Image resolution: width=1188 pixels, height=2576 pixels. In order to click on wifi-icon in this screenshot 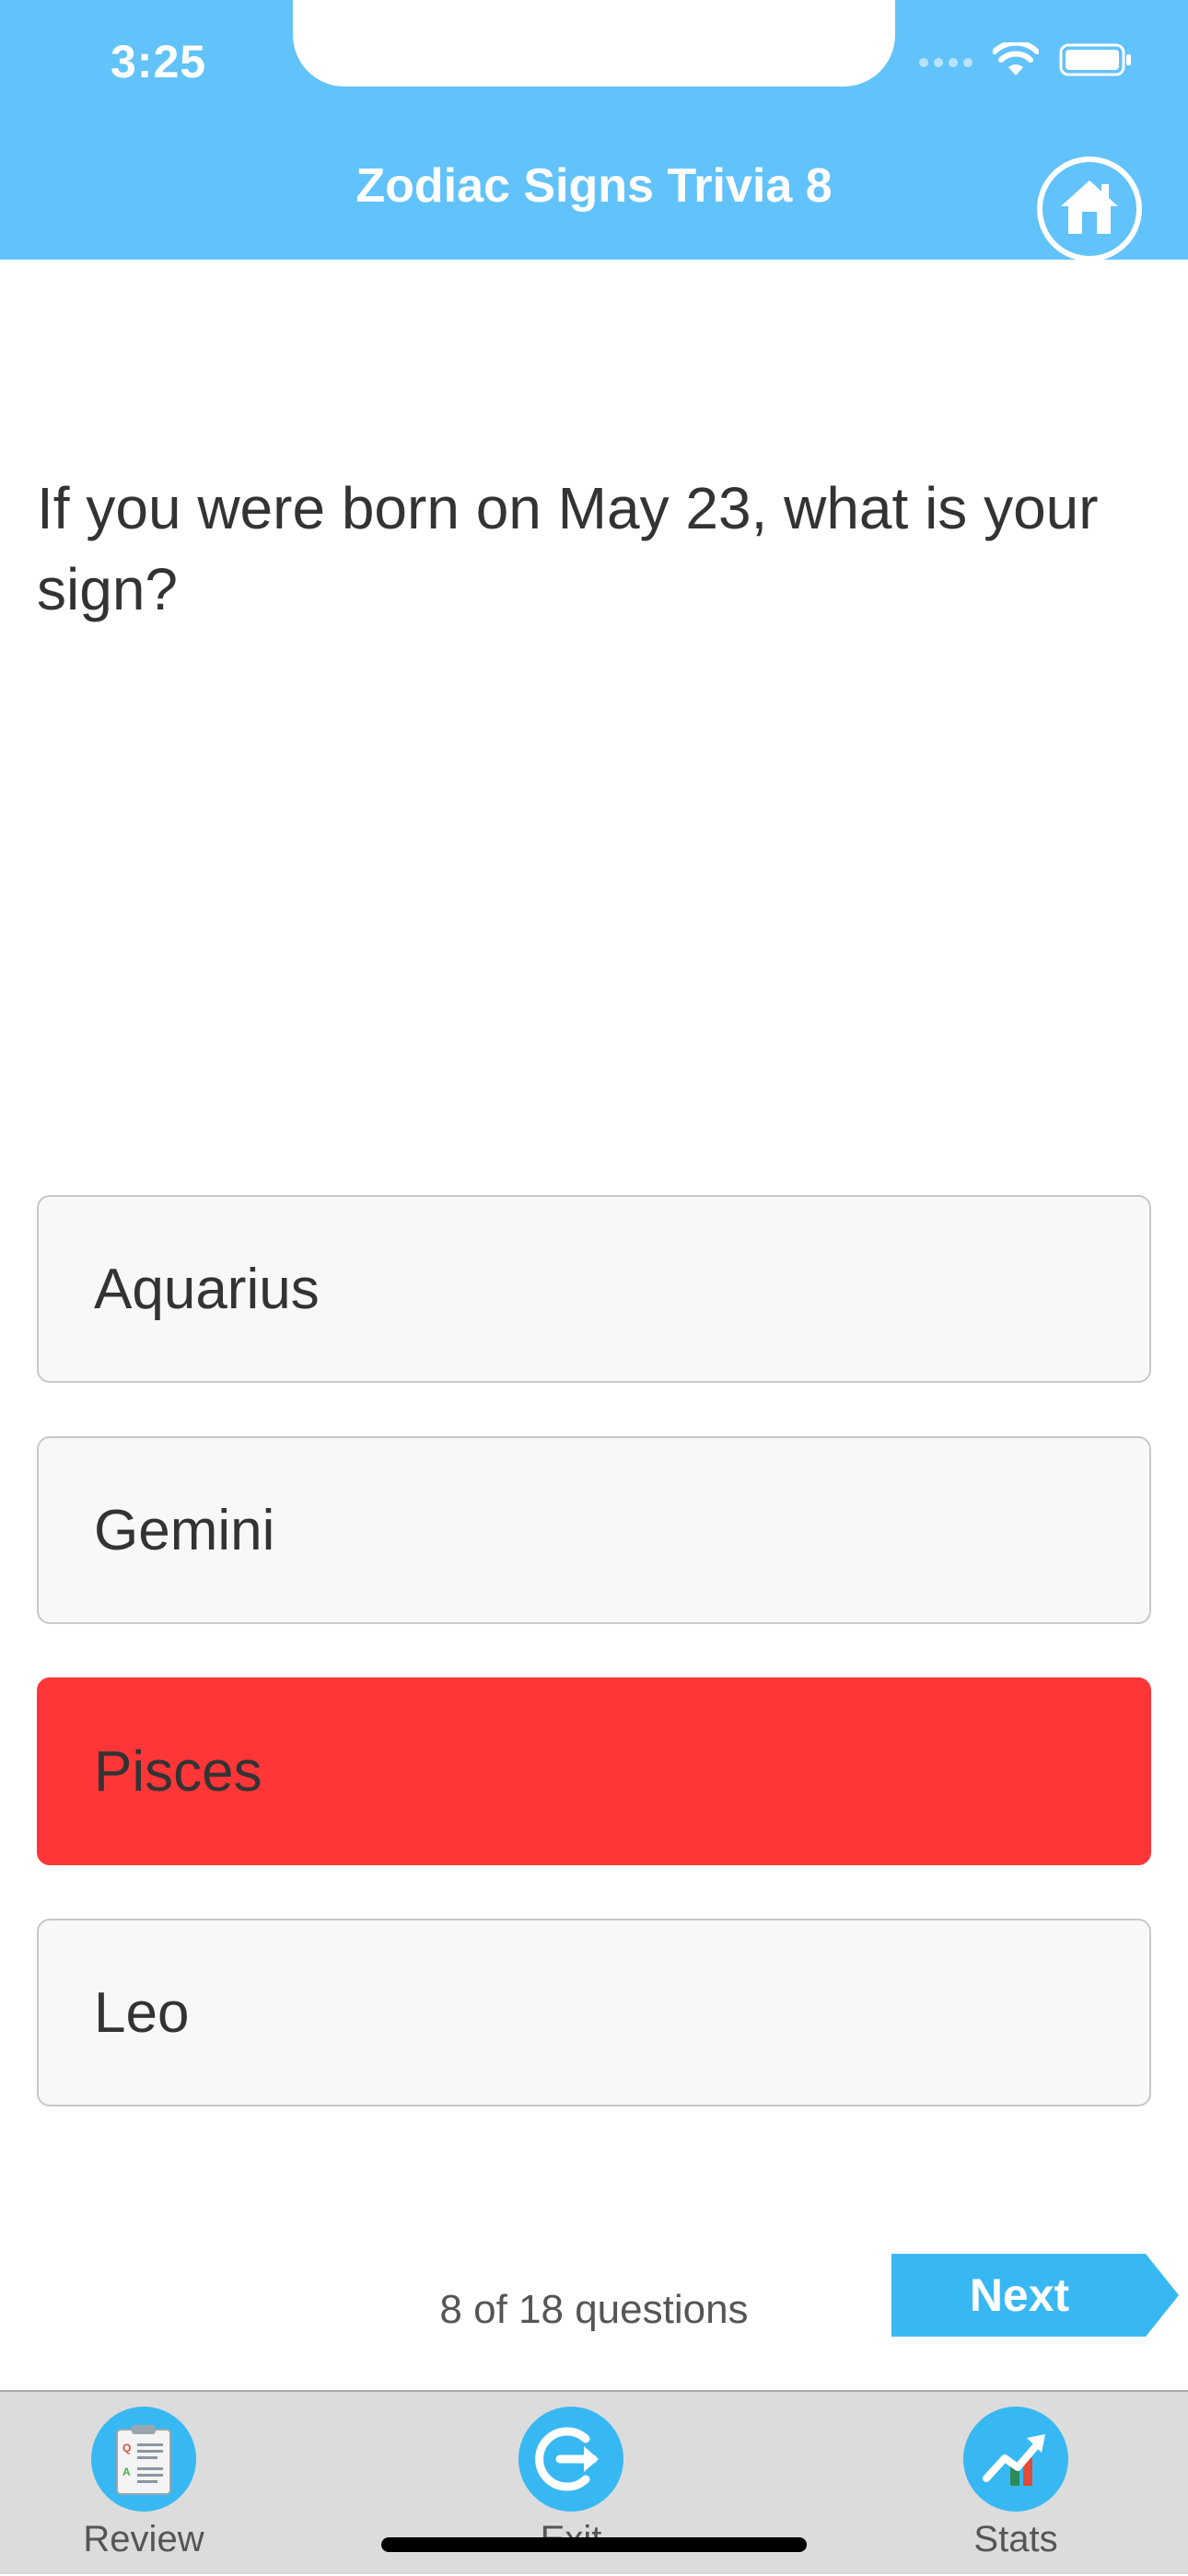, I will do `click(1016, 61)`.